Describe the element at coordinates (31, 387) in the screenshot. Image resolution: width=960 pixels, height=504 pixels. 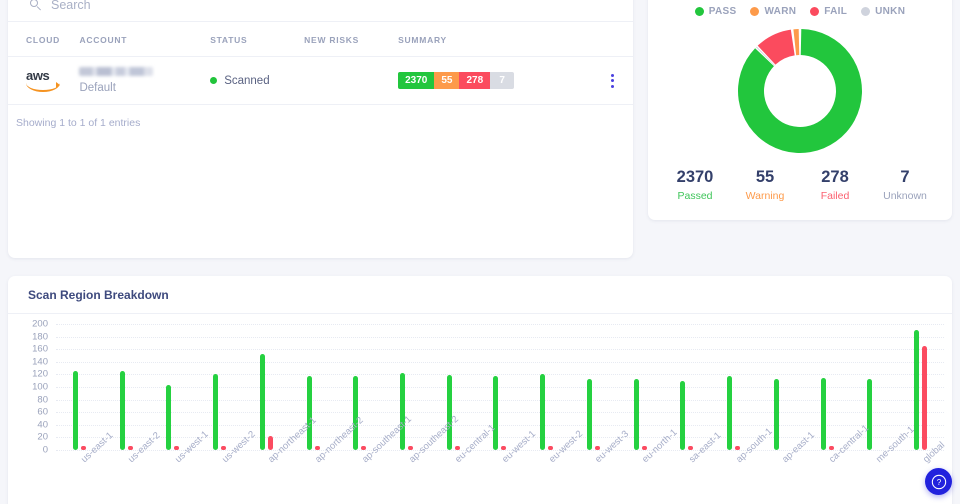
I see `y-axis: 0 20 40 60 80 100 120 140 160 180 200` at that location.